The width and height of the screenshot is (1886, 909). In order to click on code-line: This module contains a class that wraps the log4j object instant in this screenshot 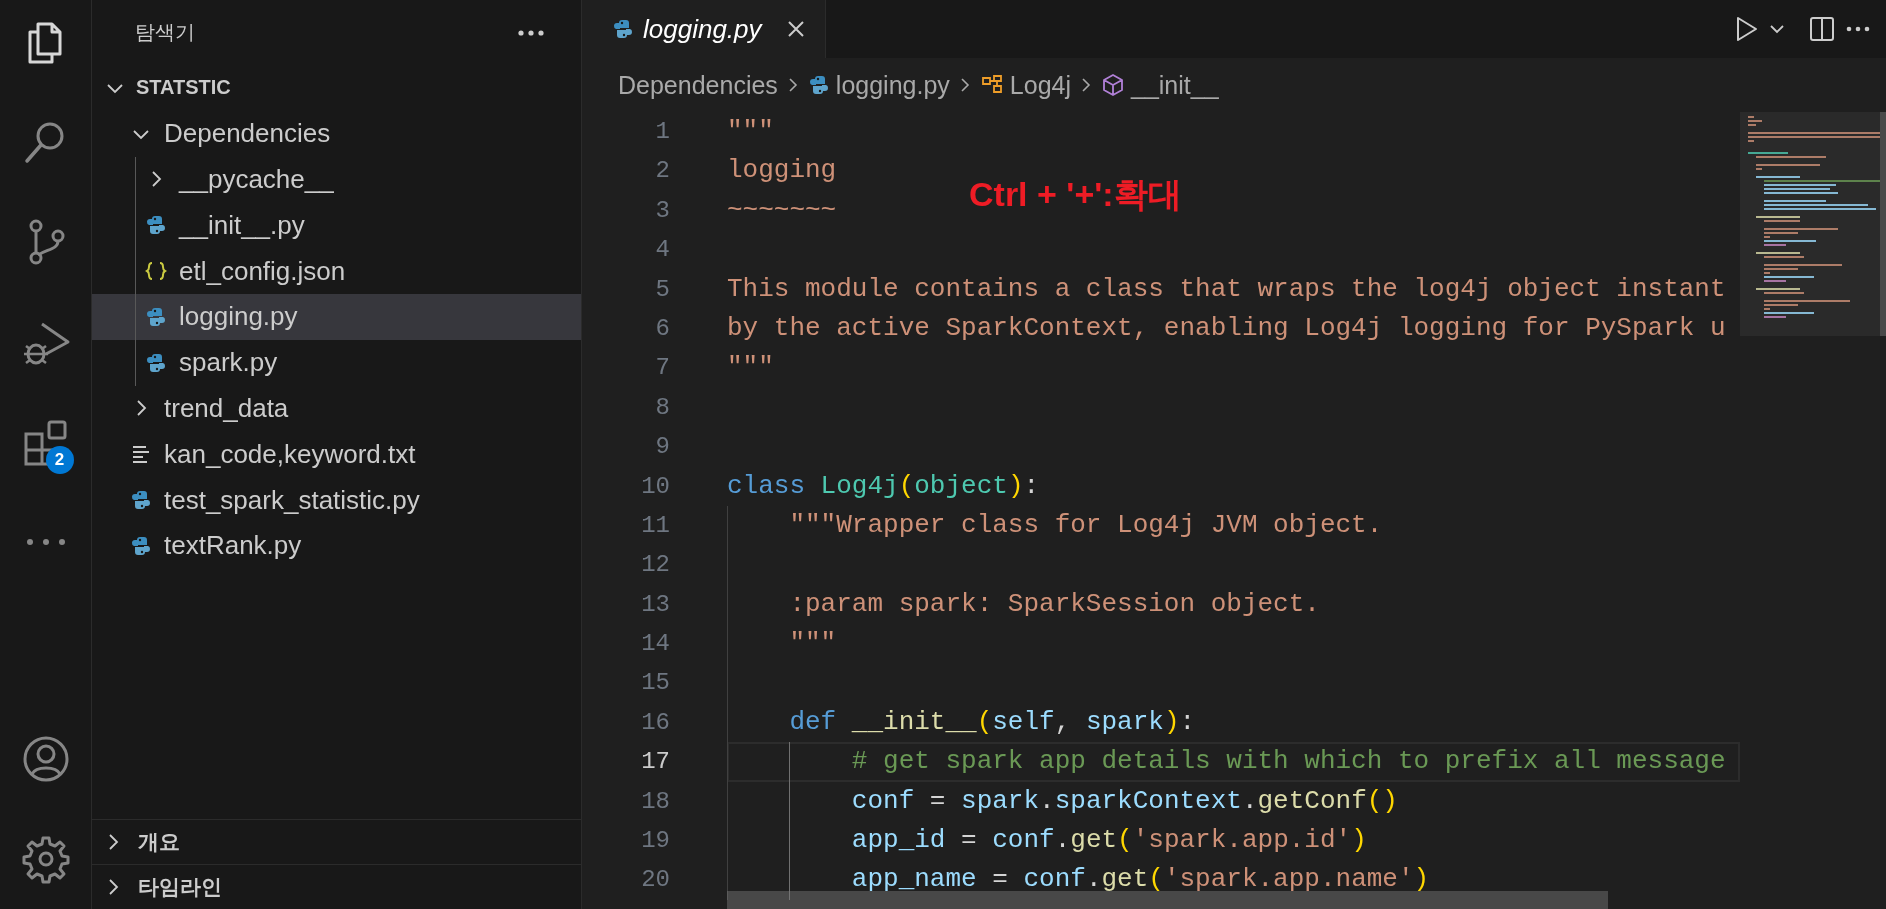, I will do `click(1226, 288)`.